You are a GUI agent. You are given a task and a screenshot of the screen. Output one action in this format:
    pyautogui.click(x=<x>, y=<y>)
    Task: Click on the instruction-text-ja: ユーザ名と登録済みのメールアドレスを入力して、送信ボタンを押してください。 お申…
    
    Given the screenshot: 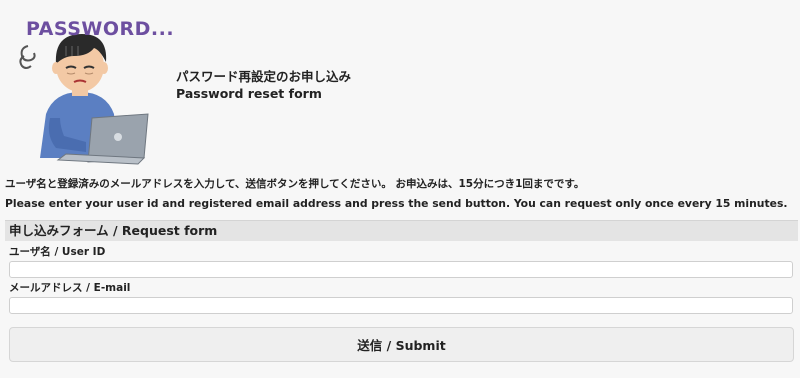 What is the action you would take?
    pyautogui.click(x=295, y=184)
    